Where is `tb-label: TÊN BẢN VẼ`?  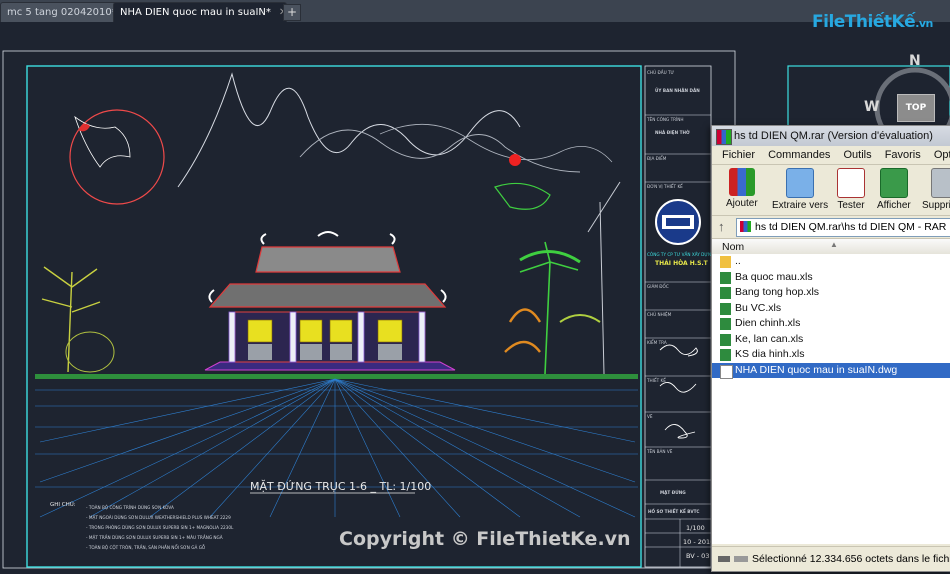
tb-label: TÊN BẢN VẼ is located at coordinates (659, 451).